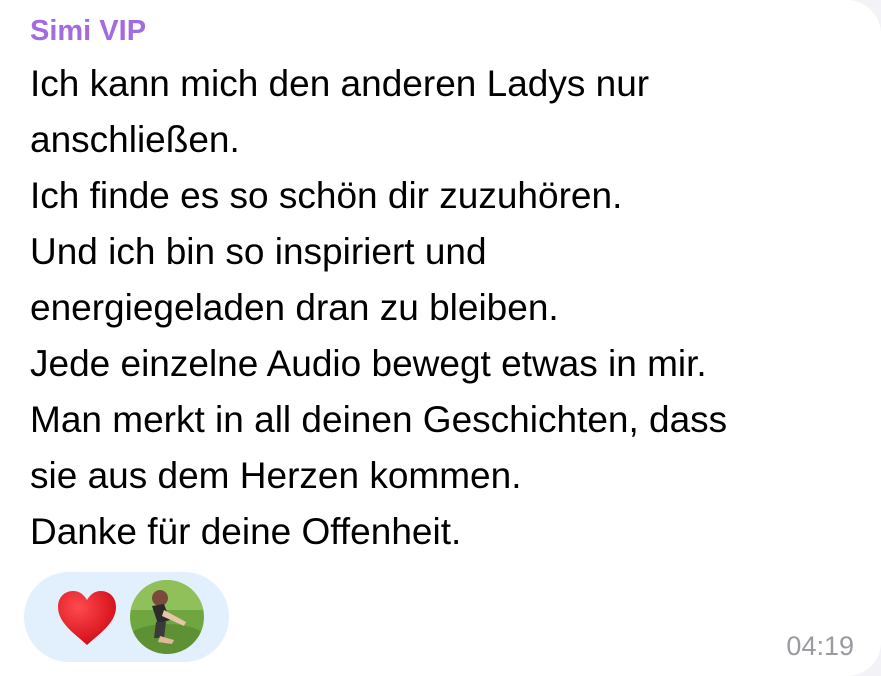  Describe the element at coordinates (276, 475) in the screenshot. I see `message-line: sie aus dem Herzen kommen.` at that location.